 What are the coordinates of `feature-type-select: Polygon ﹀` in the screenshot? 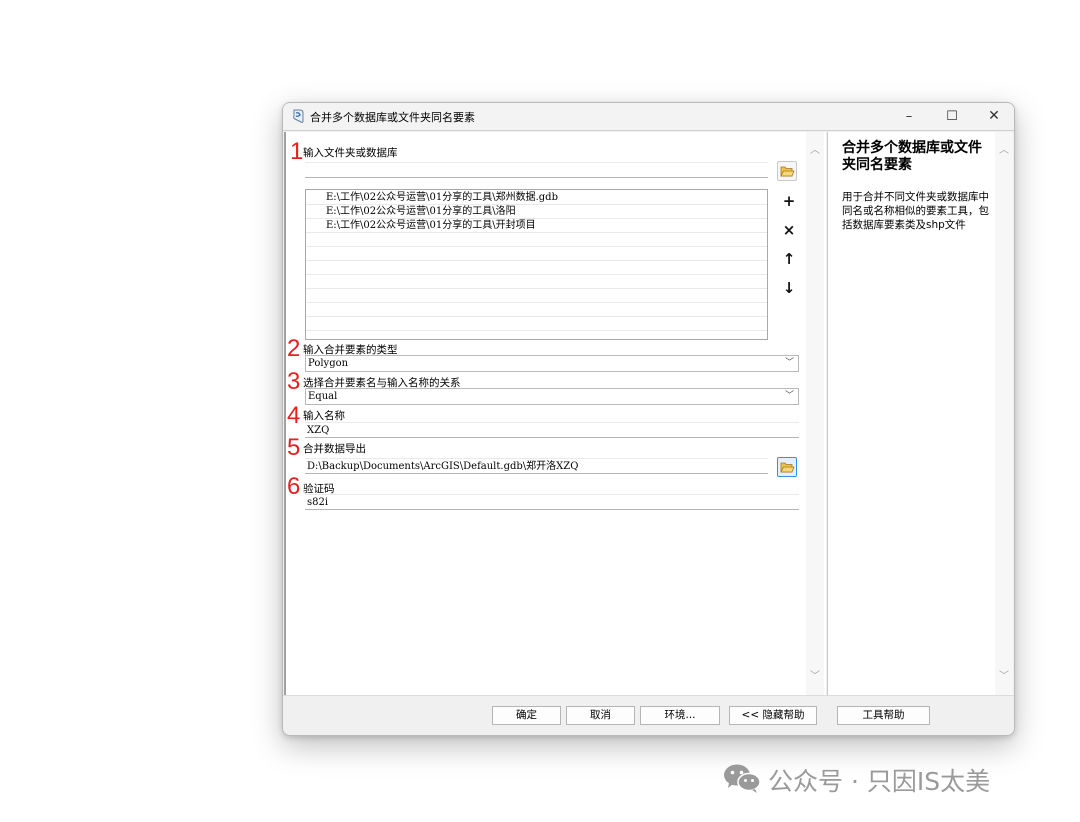 It's located at (552, 363).